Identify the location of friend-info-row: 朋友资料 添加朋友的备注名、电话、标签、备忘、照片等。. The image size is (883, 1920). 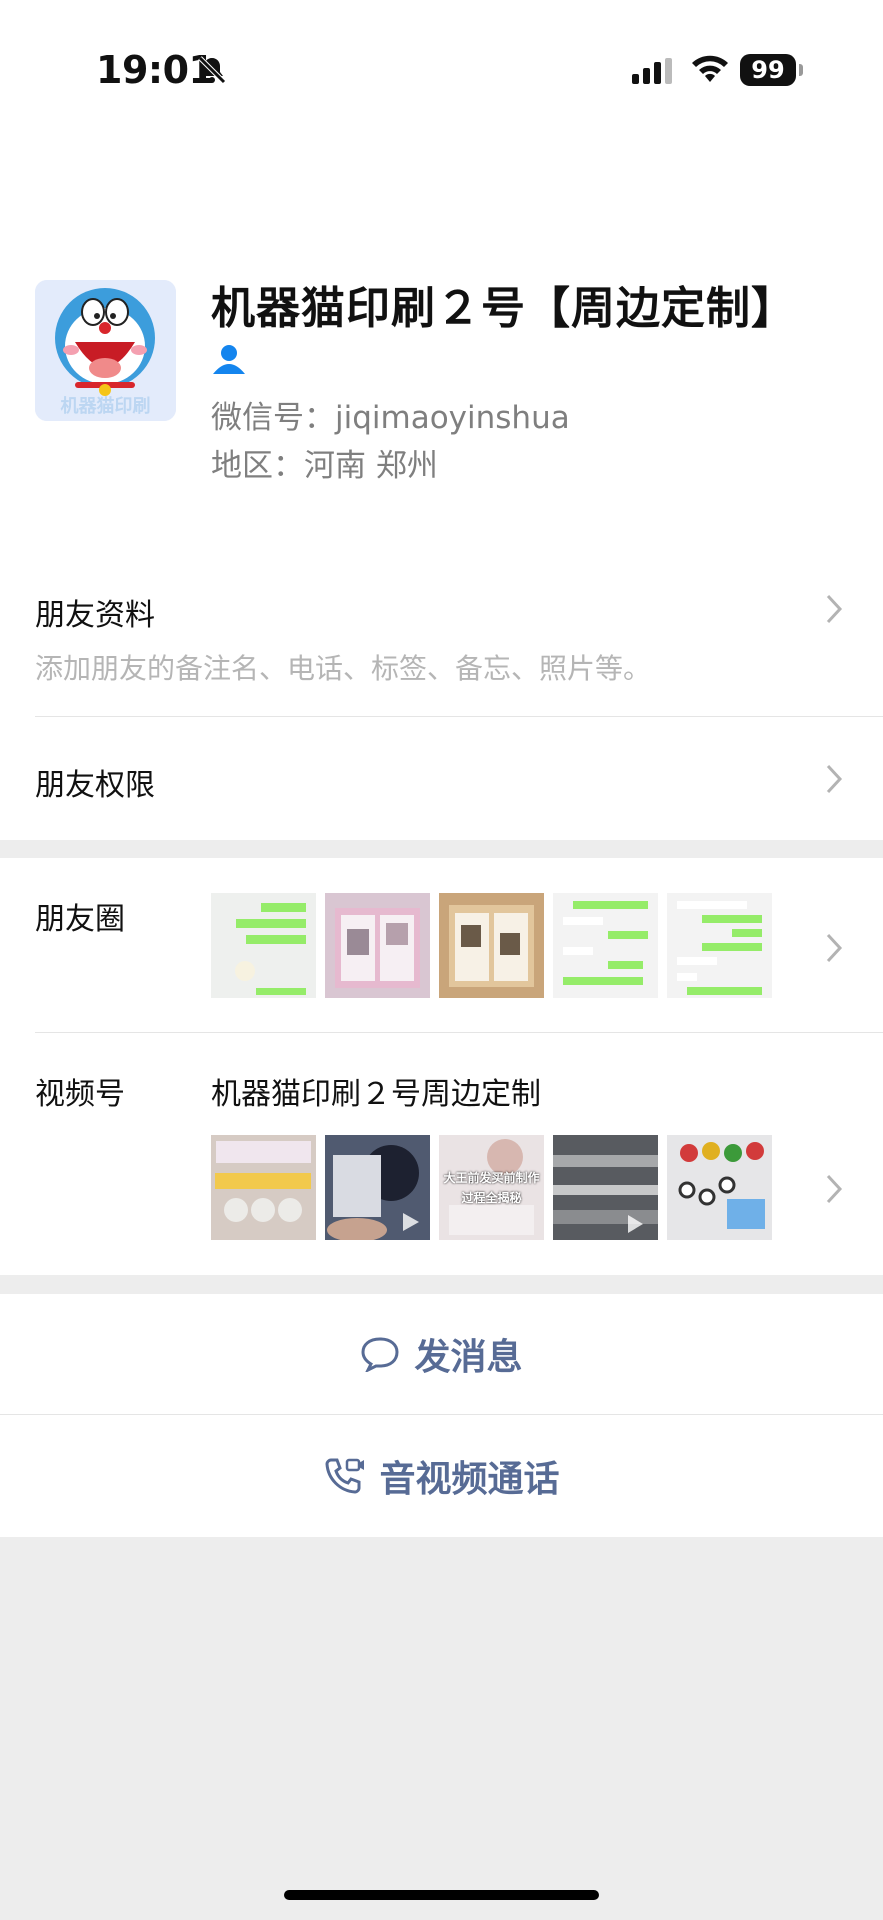
(441, 634).